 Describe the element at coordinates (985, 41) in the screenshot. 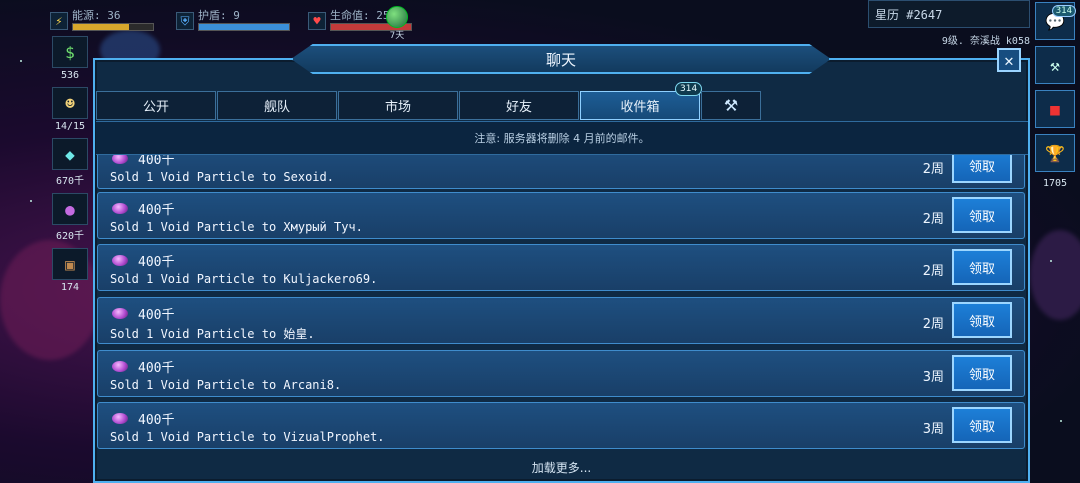

I see `rank-label: 9级. 奈溪战 k058` at that location.